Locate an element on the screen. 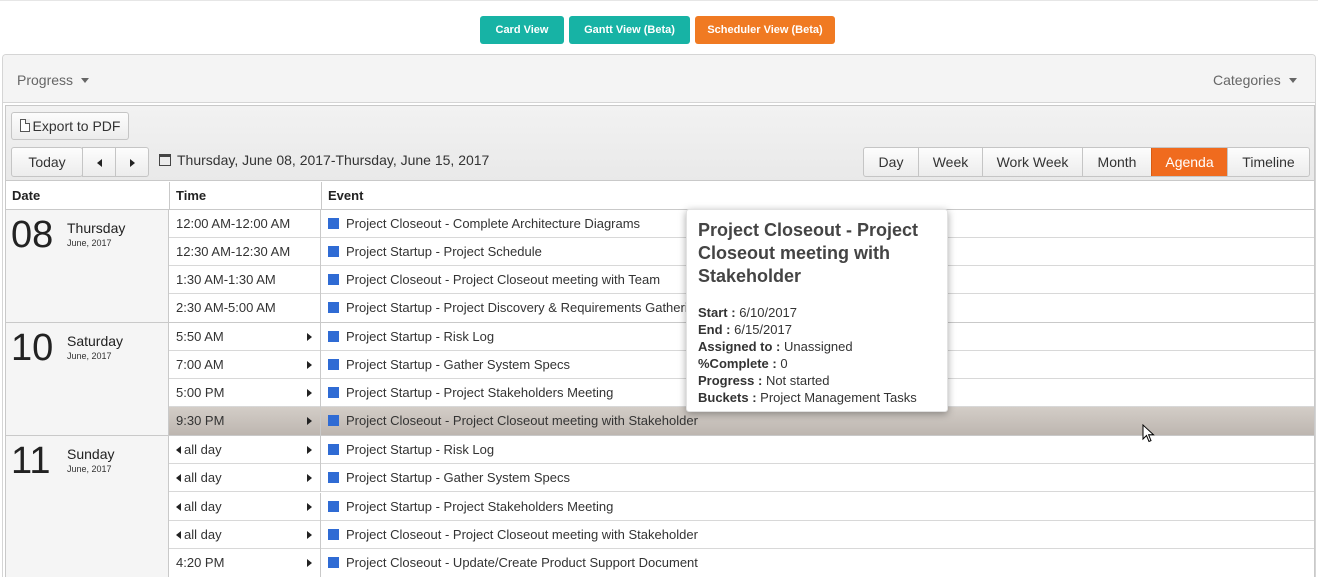 This screenshot has height=577, width=1318. weekday: Saturday is located at coordinates (95, 341).